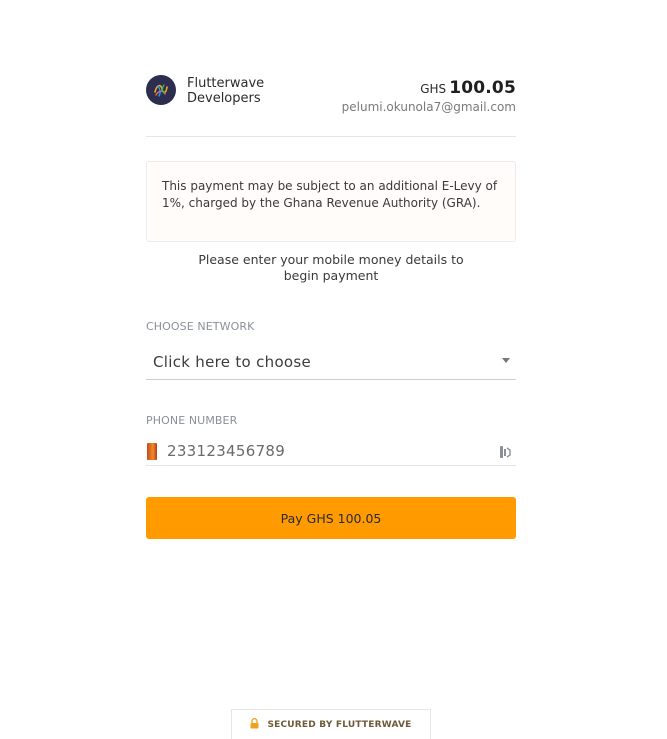 Image resolution: width=667 pixels, height=739 pixels. I want to click on amount-value: 100.05, so click(482, 88).